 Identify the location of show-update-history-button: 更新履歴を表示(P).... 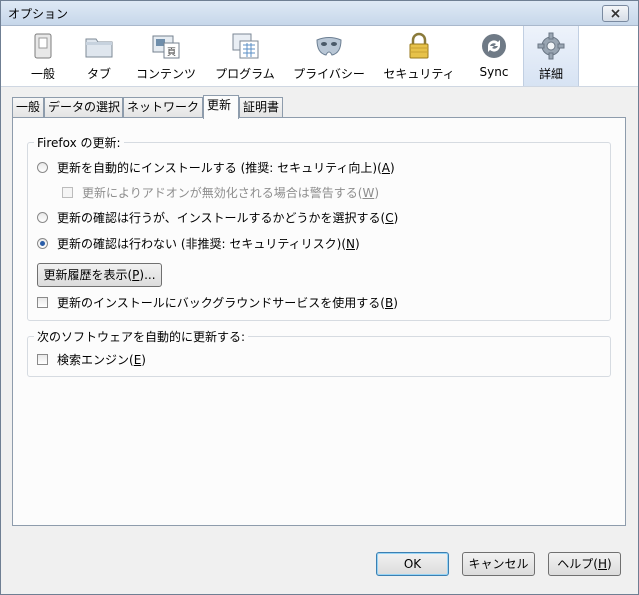
(99, 275).